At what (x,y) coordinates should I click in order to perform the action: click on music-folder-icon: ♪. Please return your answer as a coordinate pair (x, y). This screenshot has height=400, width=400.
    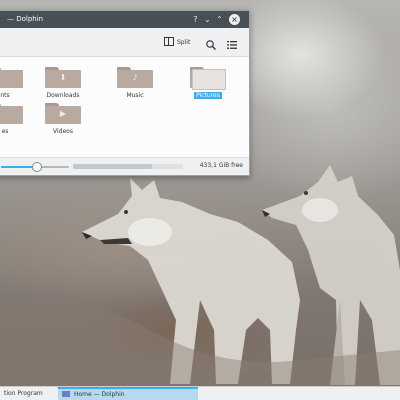
    Looking at the image, I should click on (135, 78).